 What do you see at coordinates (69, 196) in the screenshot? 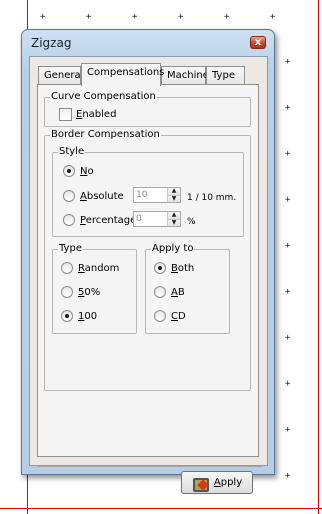
I see `style-absolute-radio` at bounding box center [69, 196].